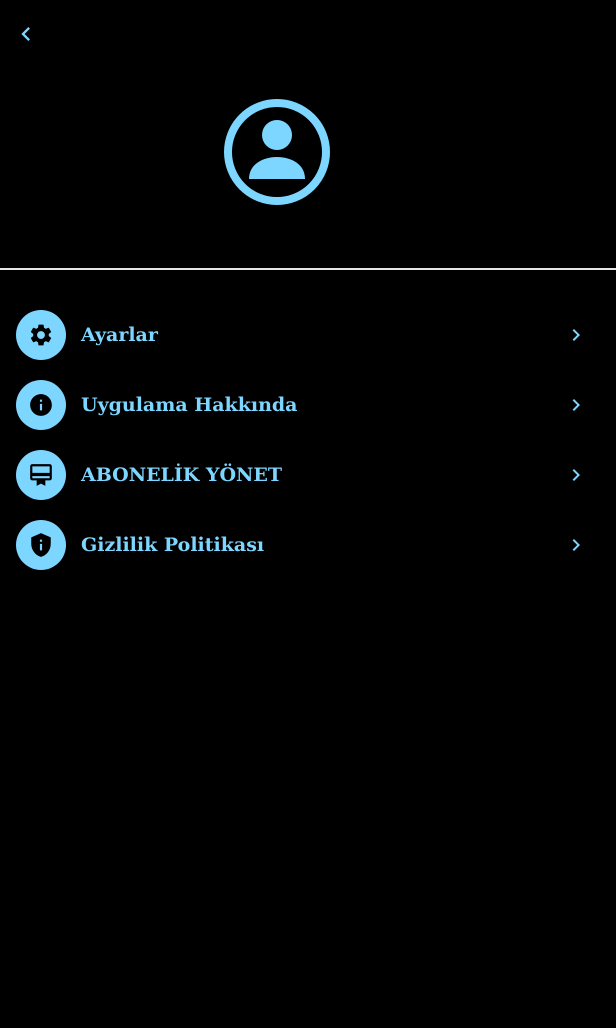  I want to click on info-icon, so click(41, 405).